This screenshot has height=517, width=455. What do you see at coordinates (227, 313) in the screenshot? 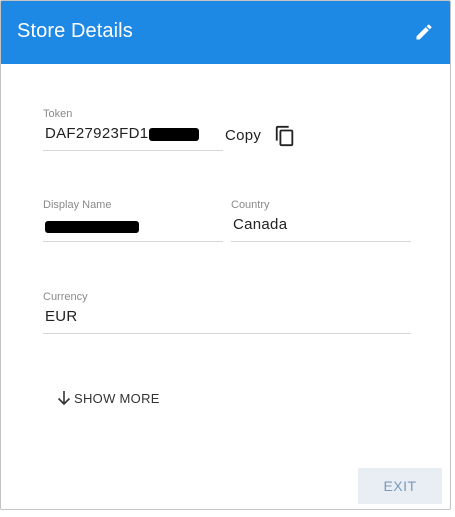
I see `currency-field: Currency EUR` at bounding box center [227, 313].